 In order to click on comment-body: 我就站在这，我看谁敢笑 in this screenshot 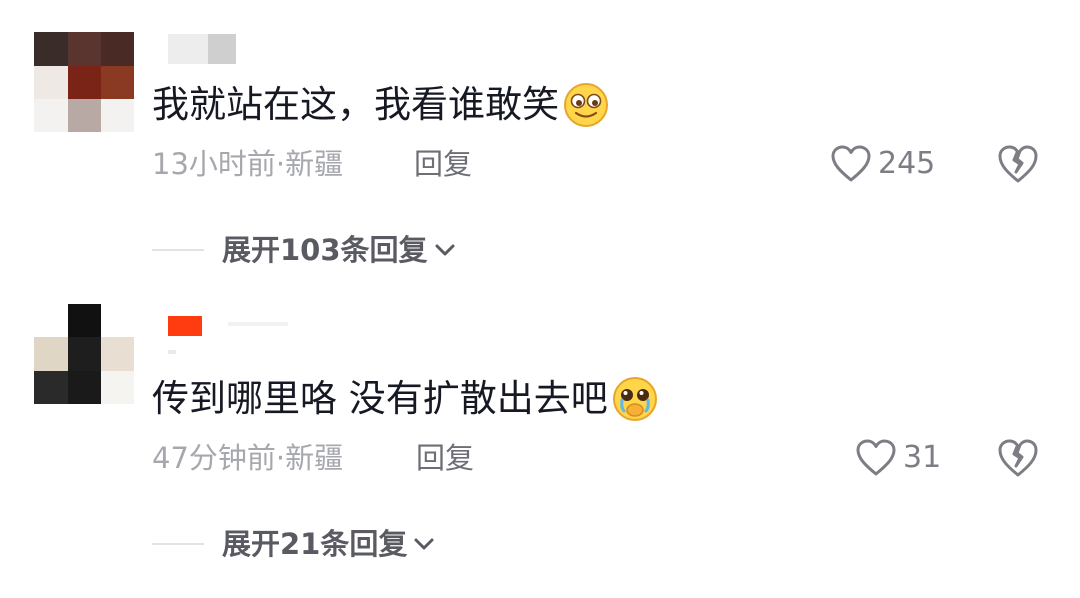, I will do `click(355, 104)`.